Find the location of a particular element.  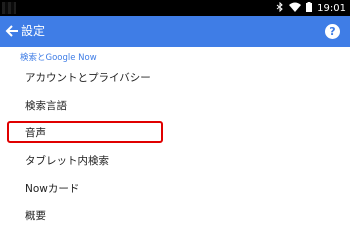

bluetooth-icon is located at coordinates (280, 8).